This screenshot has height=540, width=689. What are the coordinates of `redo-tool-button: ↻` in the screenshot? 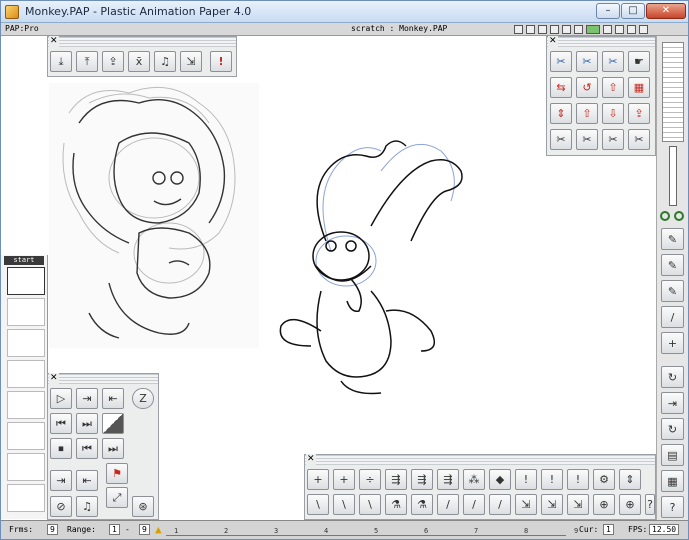 It's located at (672, 377).